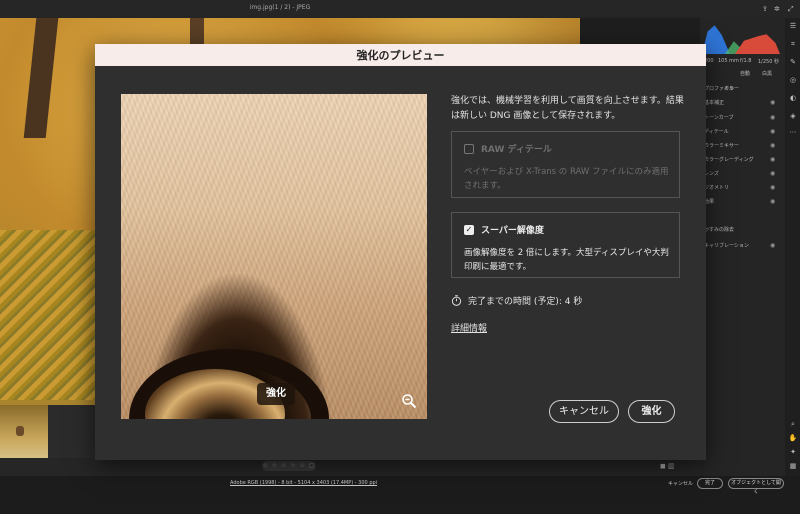  Describe the element at coordinates (584, 411) in the screenshot. I see `cancel-button: キャンセル` at that location.